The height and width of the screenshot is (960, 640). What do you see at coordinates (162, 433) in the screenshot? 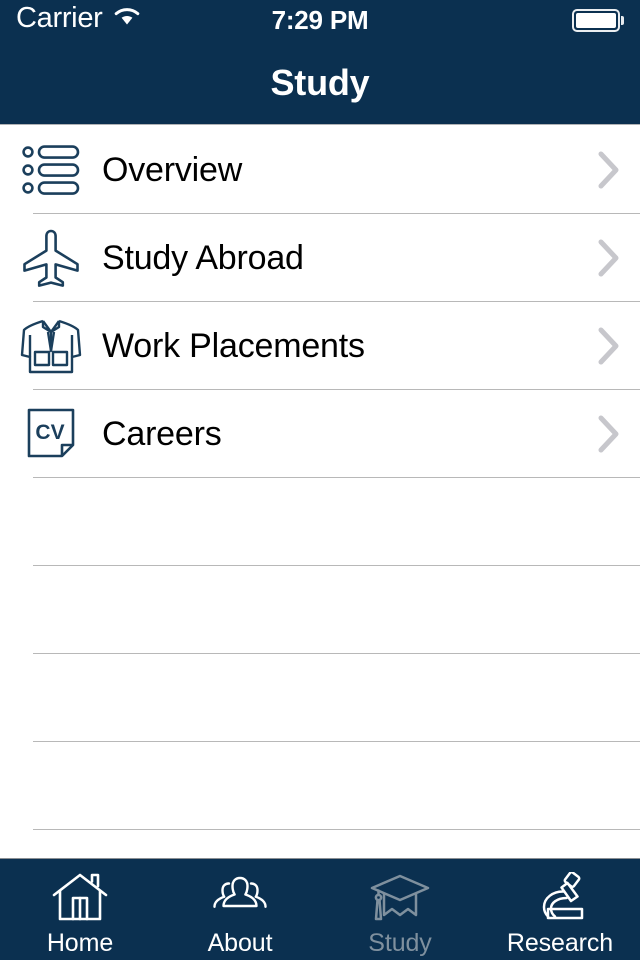
I see `list-item-label: Careers` at bounding box center [162, 433].